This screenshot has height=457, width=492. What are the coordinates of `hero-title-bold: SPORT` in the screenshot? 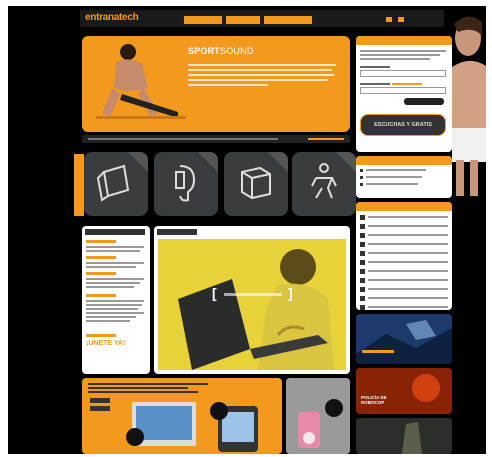 It's located at (204, 51).